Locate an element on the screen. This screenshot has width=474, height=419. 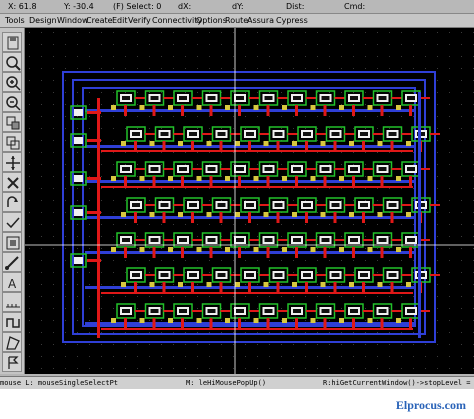
x-coordinate: X: 61.8 is located at coordinates (22, 6).